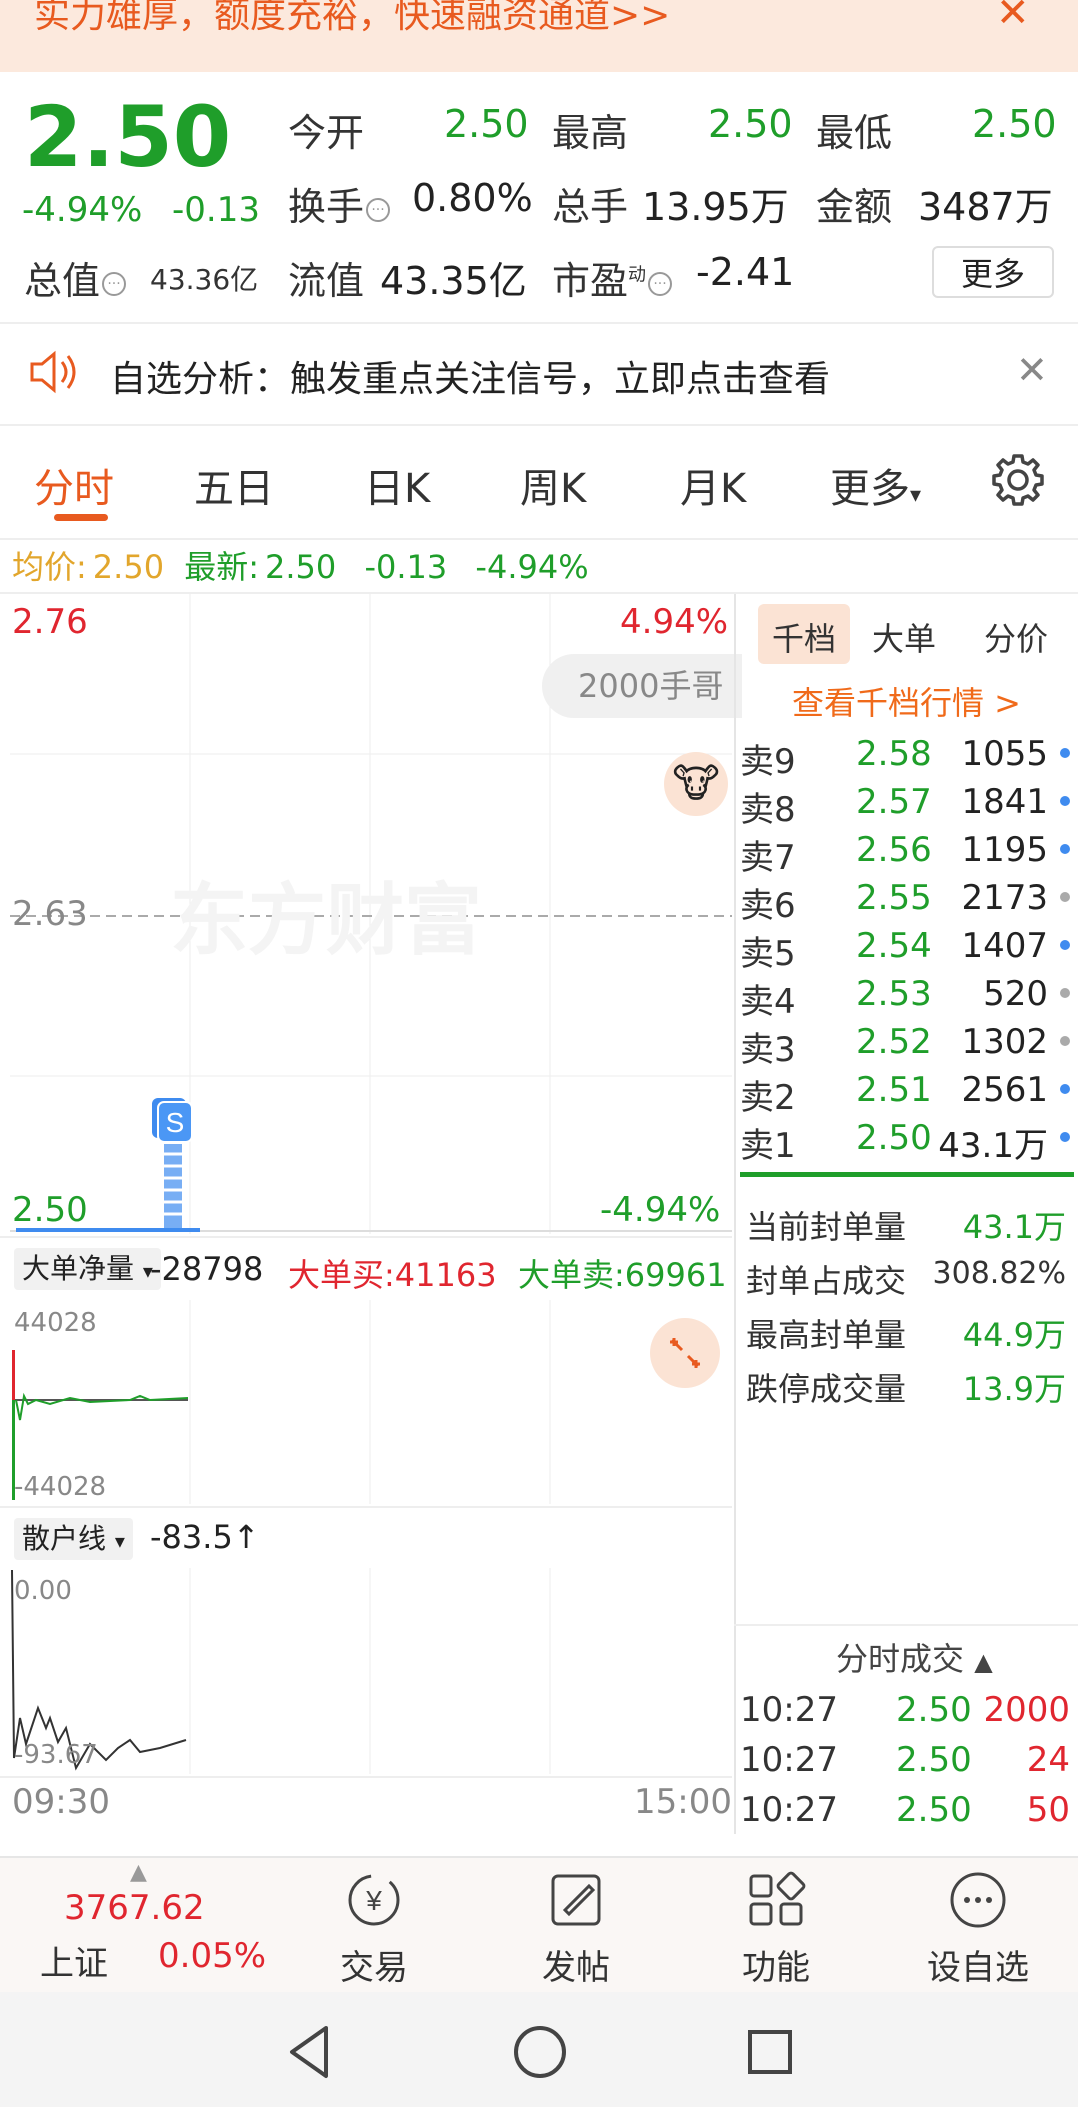  What do you see at coordinates (978, 1900) in the screenshot?
I see `more-circle-icon` at bounding box center [978, 1900].